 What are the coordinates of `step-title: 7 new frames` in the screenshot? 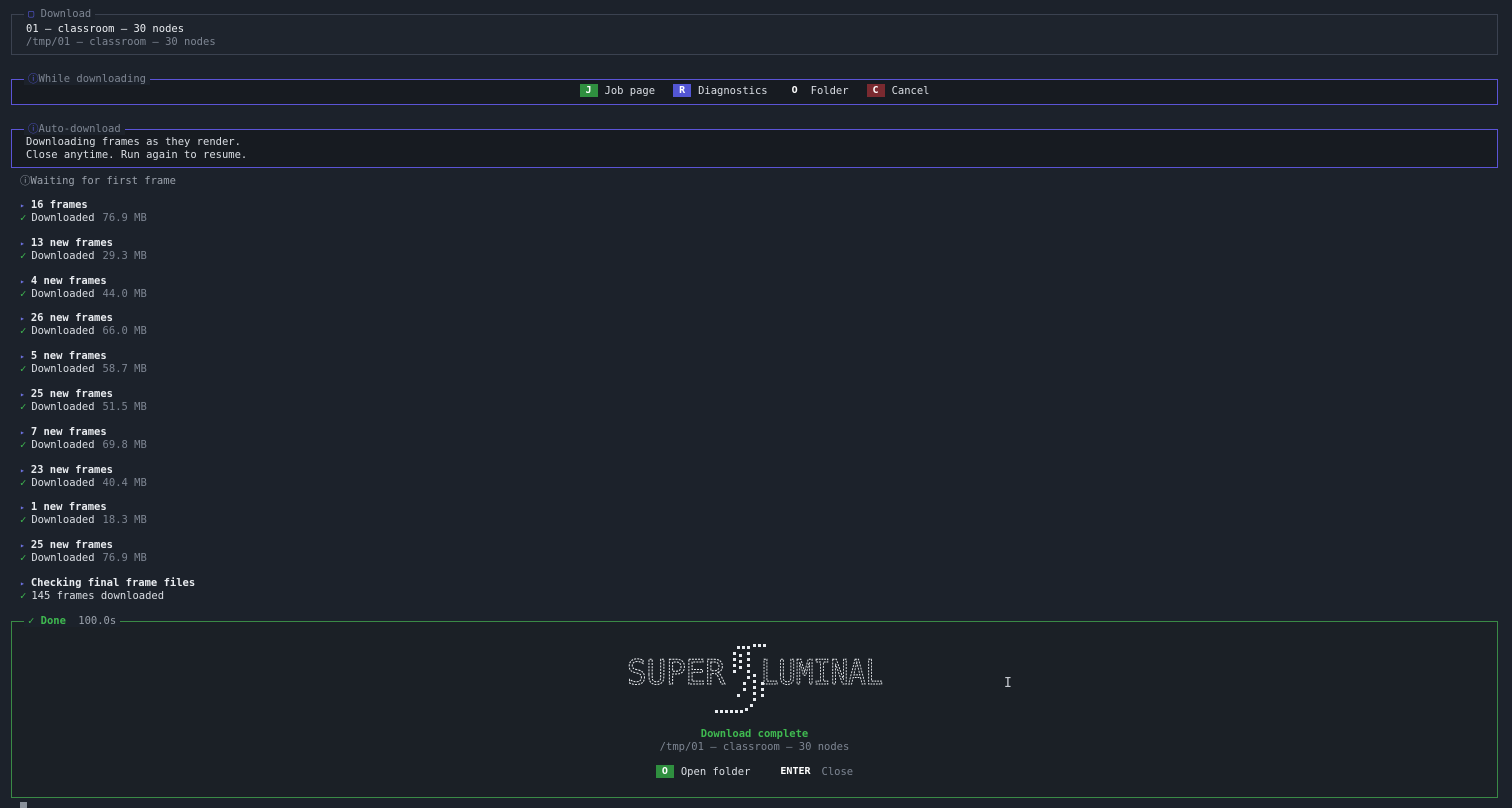 It's located at (68, 431).